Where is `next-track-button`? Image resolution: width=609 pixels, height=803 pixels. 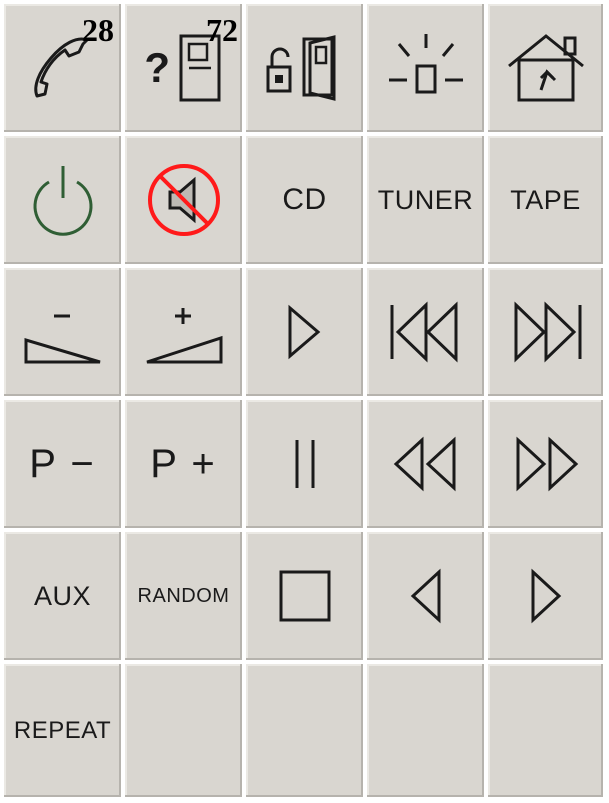 next-track-button is located at coordinates (547, 334).